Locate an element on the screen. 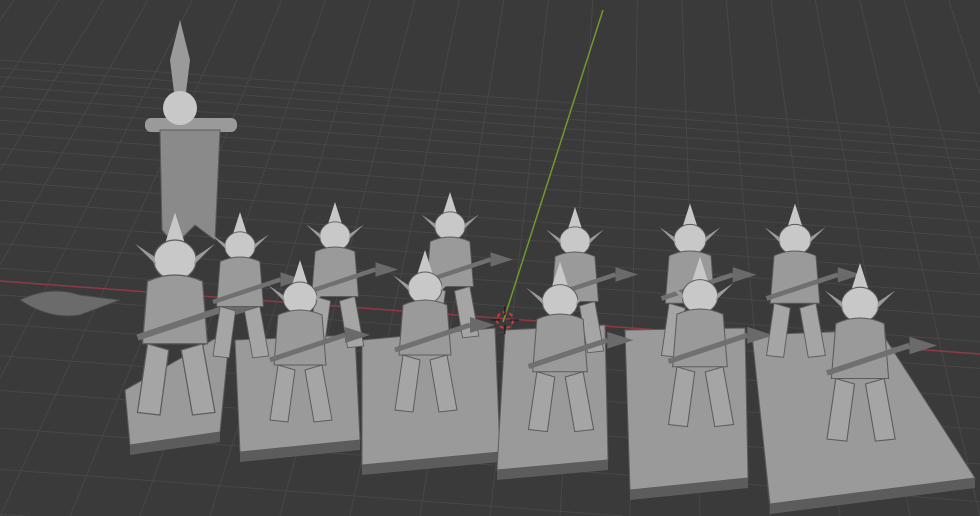 The image size is (980, 516). axe-blade is located at coordinates (70, 303).